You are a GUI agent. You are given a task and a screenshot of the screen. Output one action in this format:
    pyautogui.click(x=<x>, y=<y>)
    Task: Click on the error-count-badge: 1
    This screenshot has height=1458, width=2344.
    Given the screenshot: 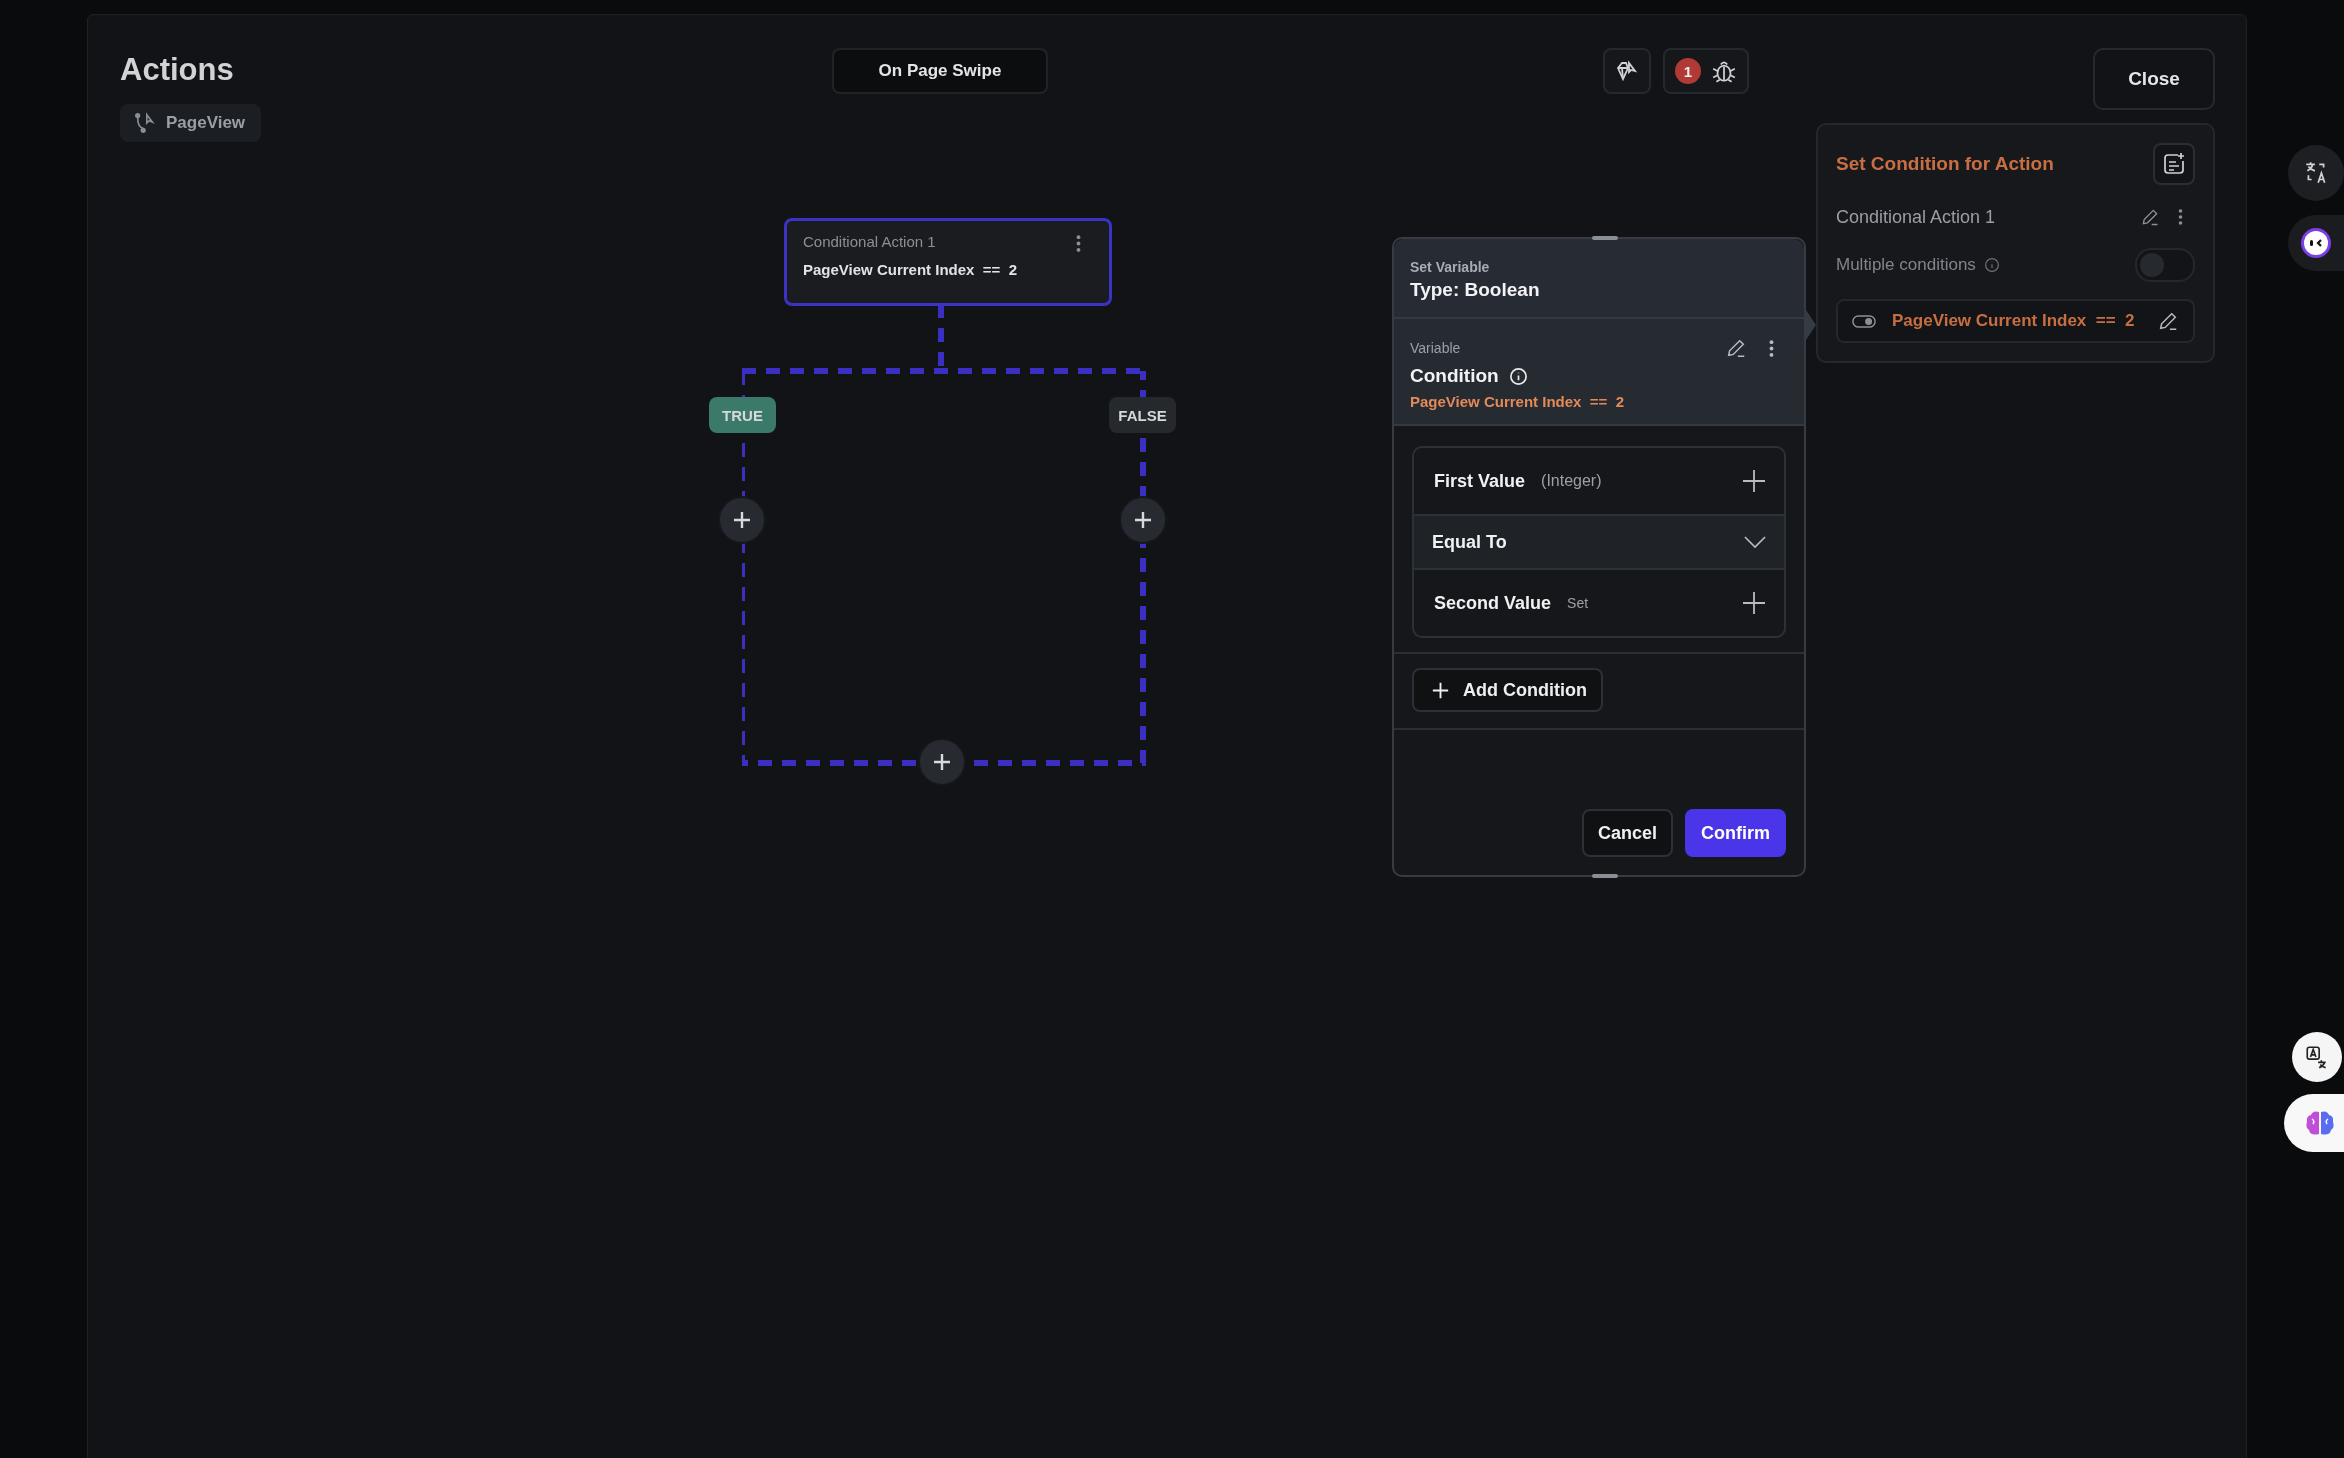 What is the action you would take?
    pyautogui.click(x=1688, y=71)
    